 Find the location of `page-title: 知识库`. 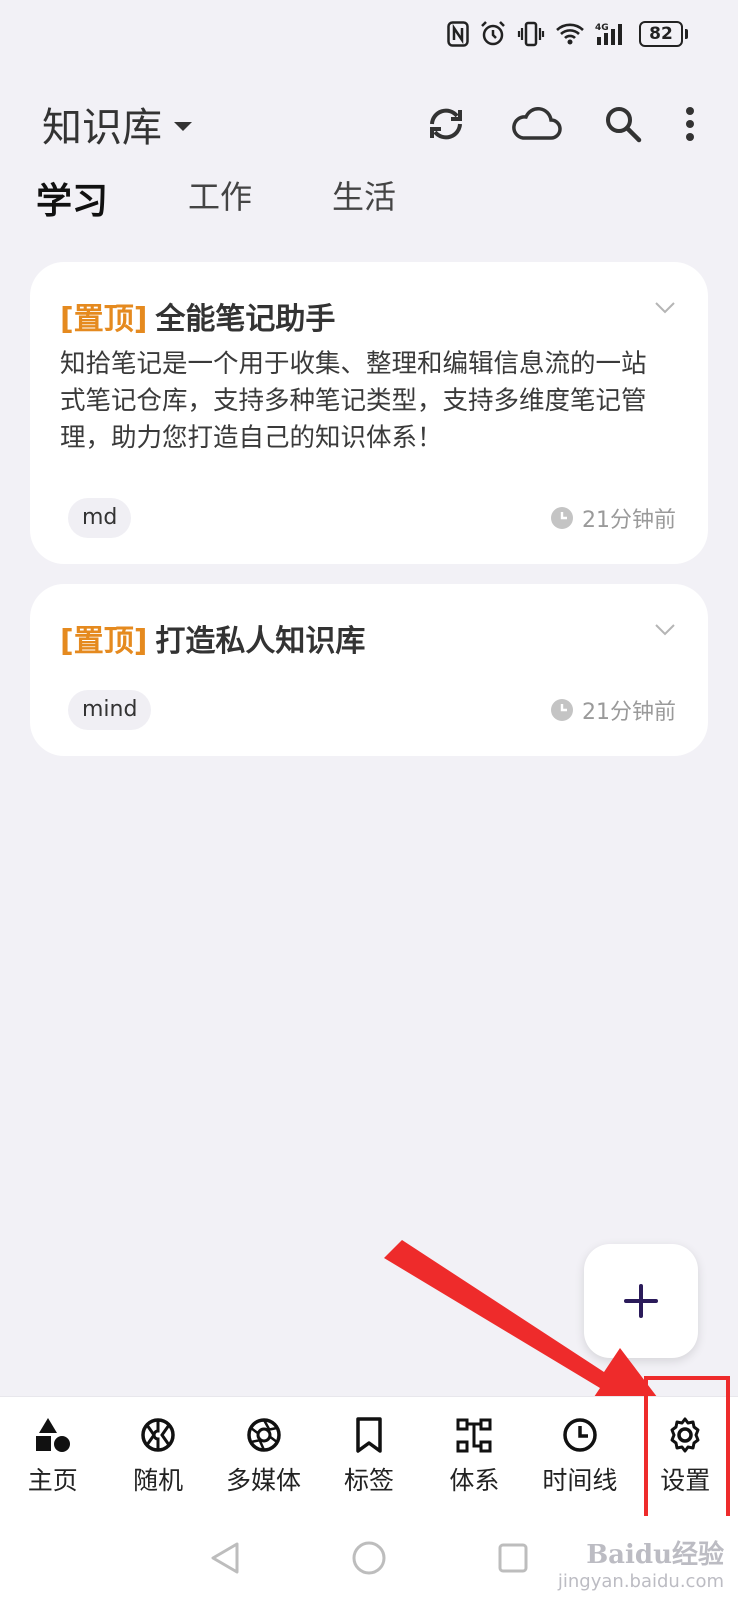

page-title: 知识库 is located at coordinates (102, 128).